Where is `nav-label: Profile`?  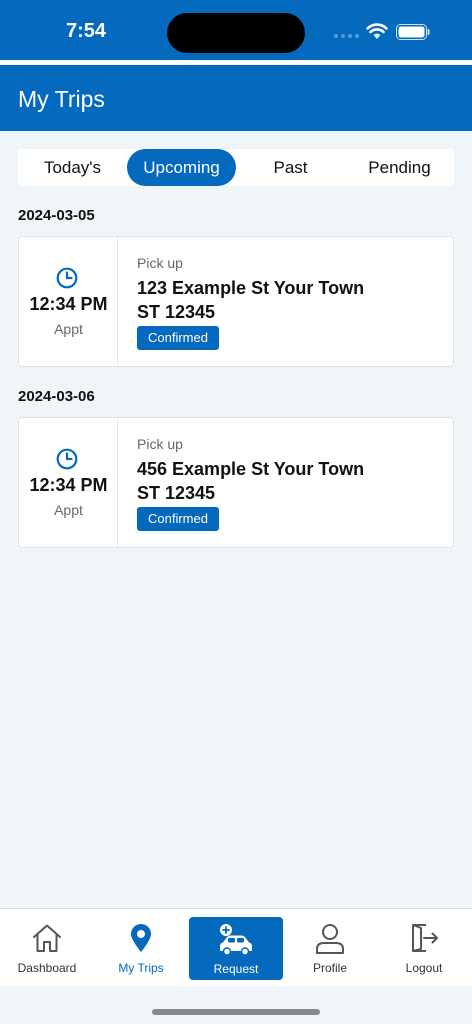
nav-label: Profile is located at coordinates (329, 968).